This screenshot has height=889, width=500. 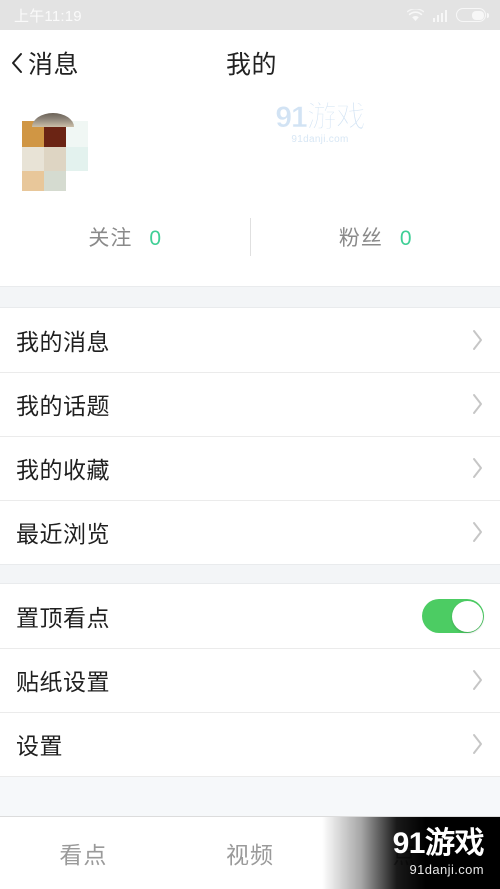 What do you see at coordinates (250, 340) in the screenshot?
I see `list-item-my-messages: 我的消息` at bounding box center [250, 340].